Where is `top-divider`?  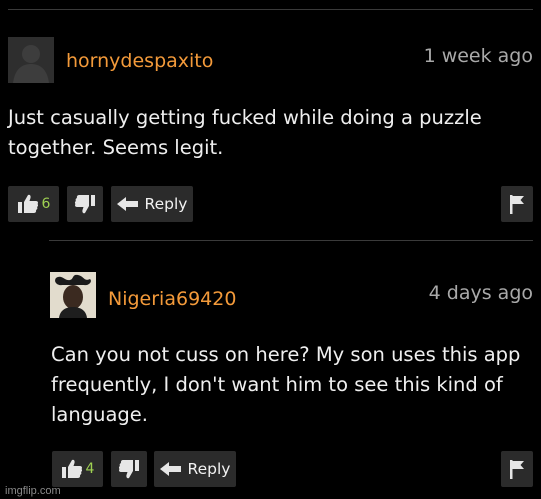
top-divider is located at coordinates (270, 9).